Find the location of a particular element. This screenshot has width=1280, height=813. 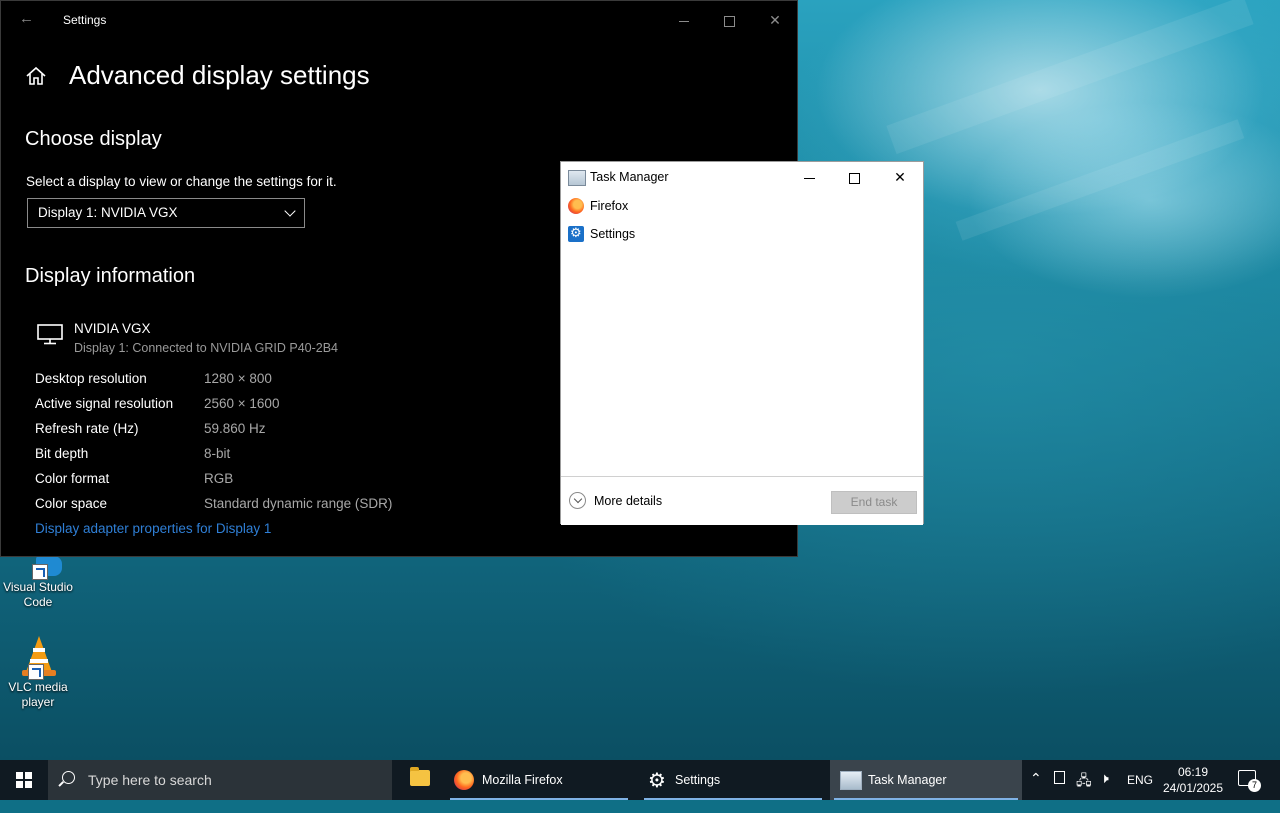

back-arrow-icon: ← is located at coordinates (26, 18).